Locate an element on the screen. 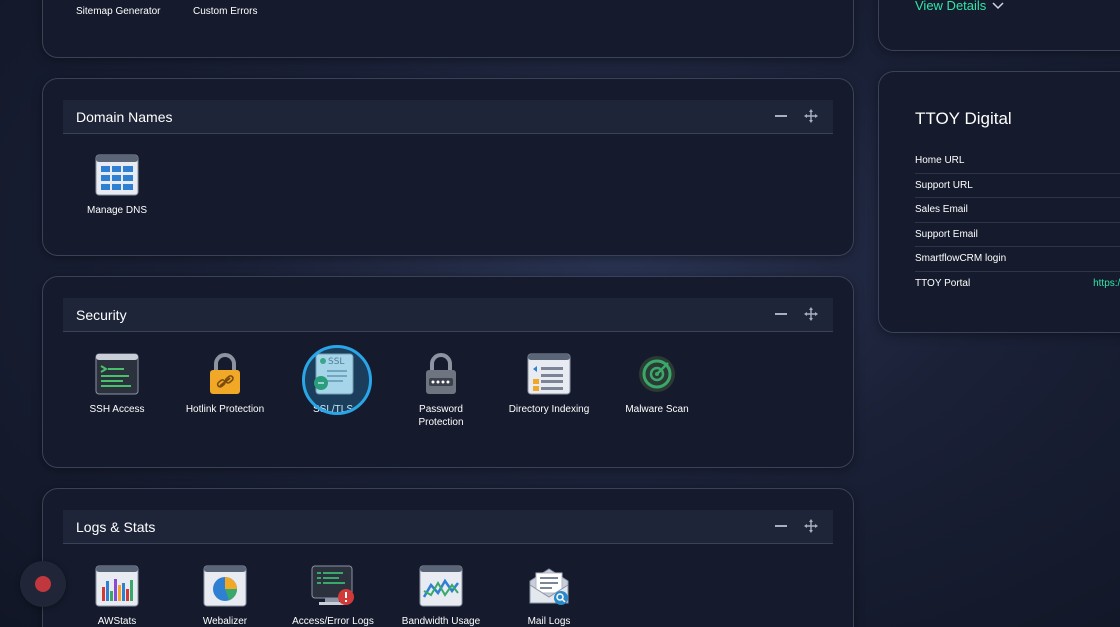  tool-label: Malware Scan is located at coordinates (657, 409).